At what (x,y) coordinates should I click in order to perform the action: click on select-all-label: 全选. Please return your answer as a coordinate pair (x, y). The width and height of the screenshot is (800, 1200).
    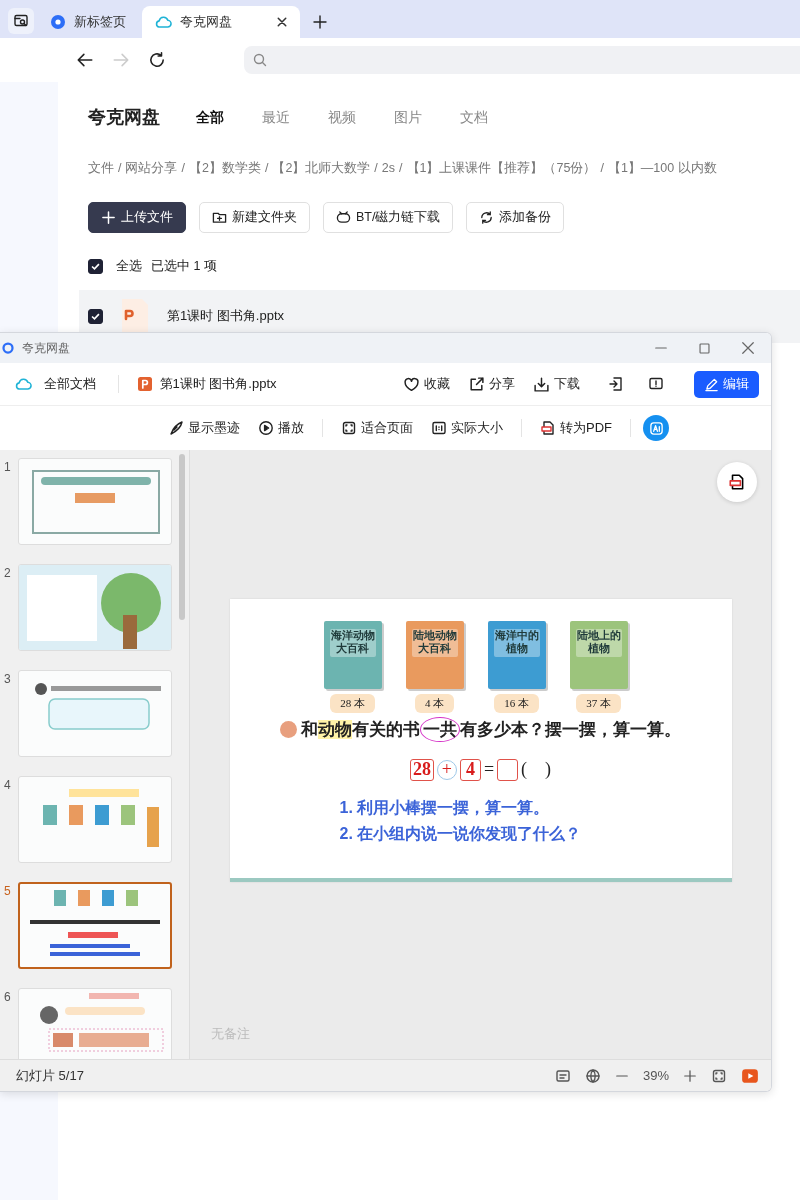
    Looking at the image, I should click on (129, 266).